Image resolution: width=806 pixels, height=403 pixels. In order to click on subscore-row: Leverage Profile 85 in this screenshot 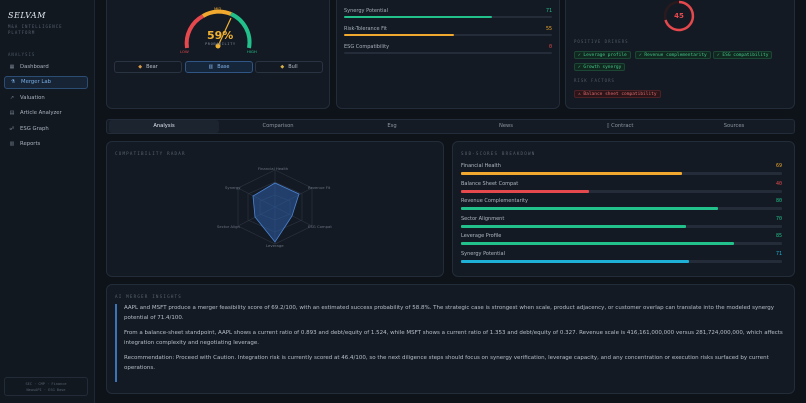, I will do `click(621, 239)`.